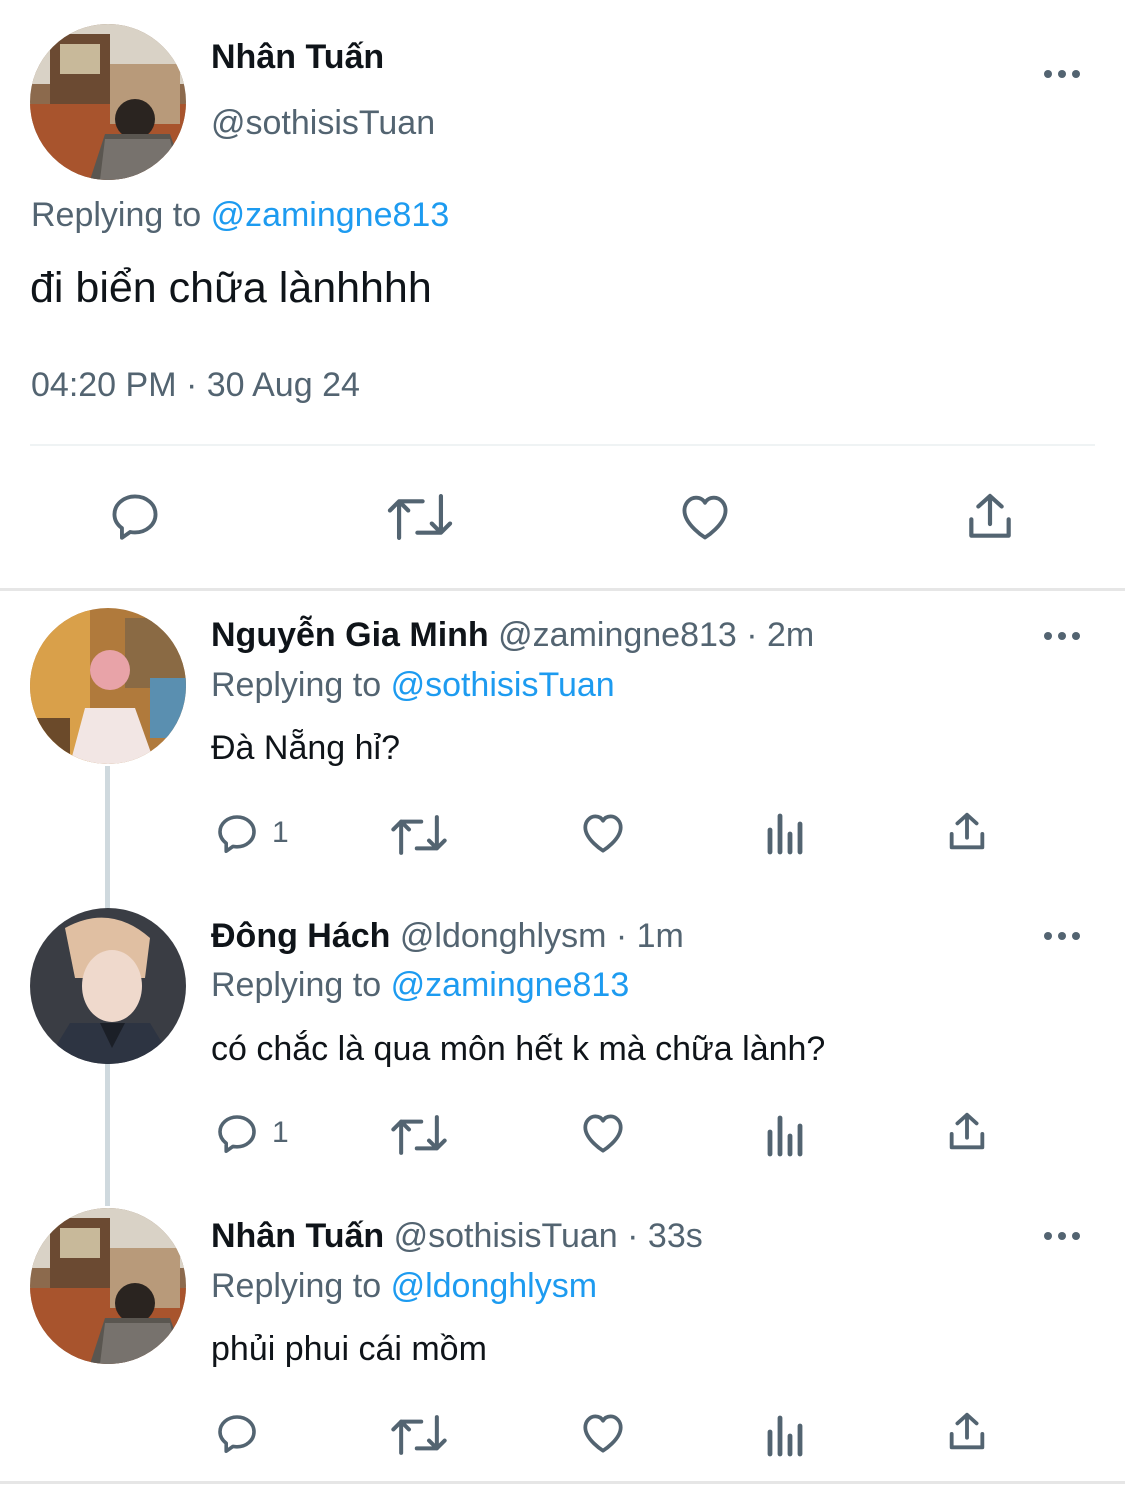 The width and height of the screenshot is (1125, 1485). I want to click on replying-to-line: Replying to @sothisisTuan, so click(413, 685).